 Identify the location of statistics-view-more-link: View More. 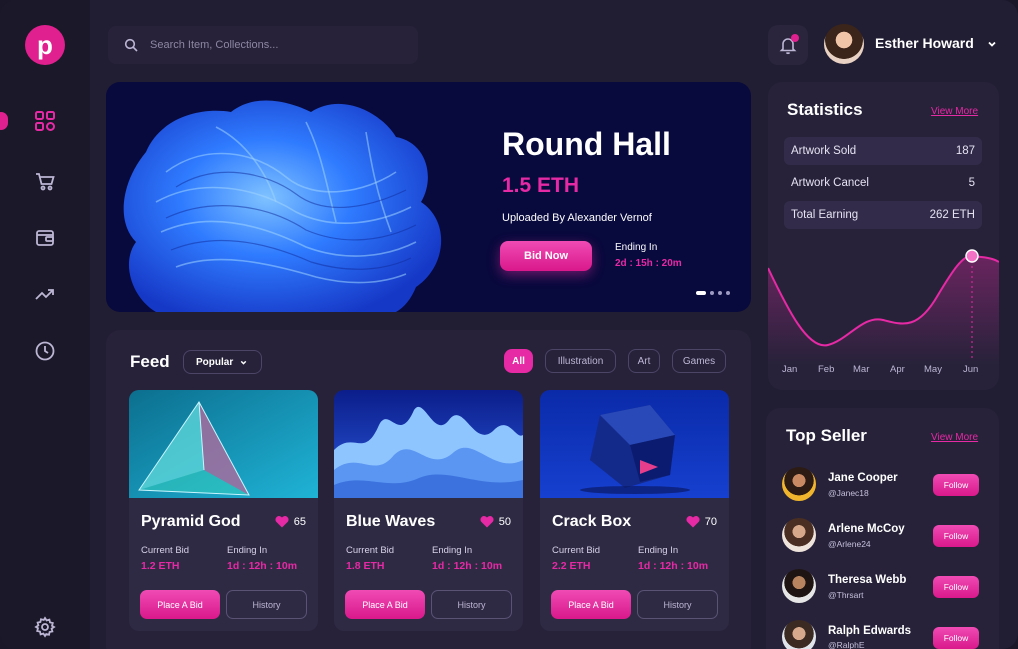
(954, 111).